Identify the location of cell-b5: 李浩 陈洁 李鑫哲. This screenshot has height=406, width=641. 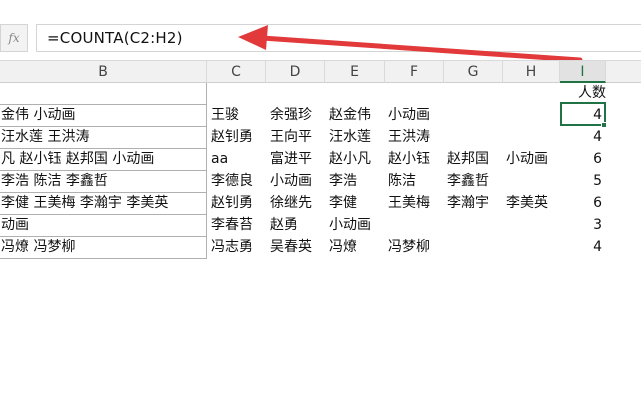
(103, 182).